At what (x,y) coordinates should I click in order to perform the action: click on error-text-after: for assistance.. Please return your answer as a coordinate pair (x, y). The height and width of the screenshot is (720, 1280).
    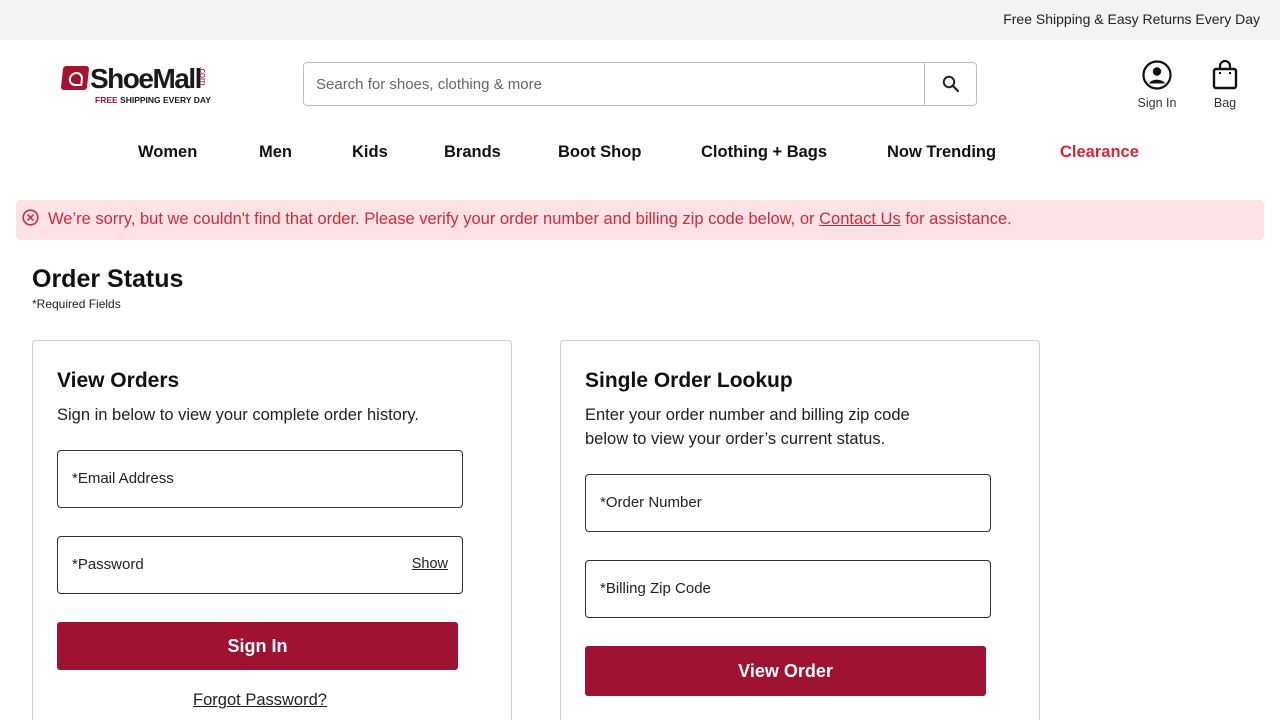
    Looking at the image, I should click on (956, 219).